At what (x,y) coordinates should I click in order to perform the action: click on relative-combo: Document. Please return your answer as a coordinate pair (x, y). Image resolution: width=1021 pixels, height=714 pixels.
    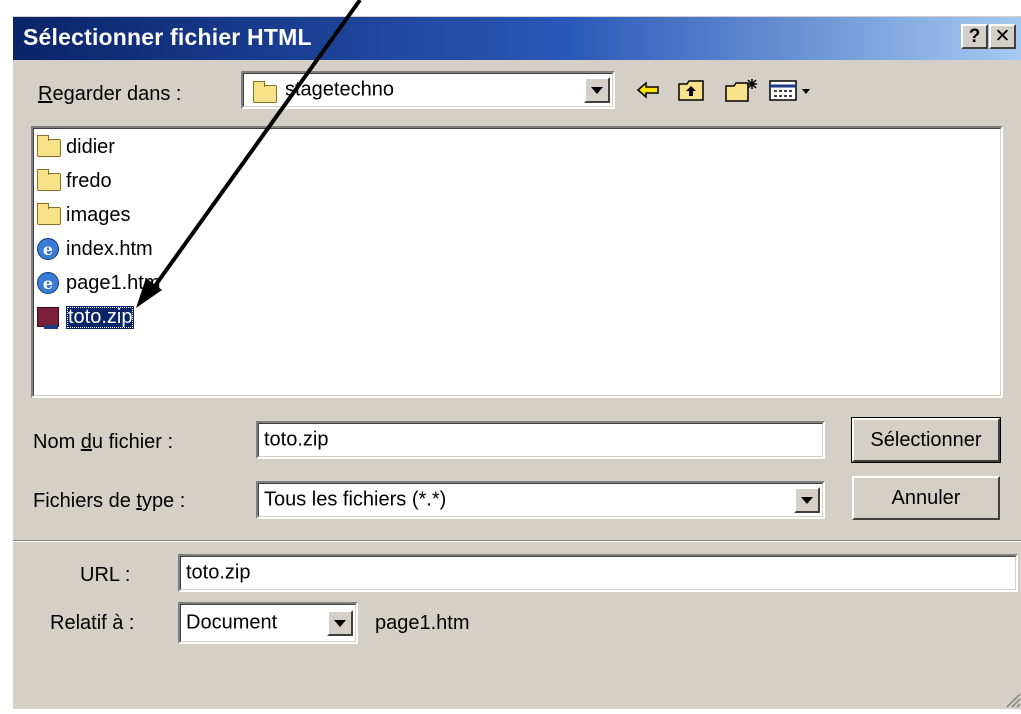
    Looking at the image, I should click on (268, 623).